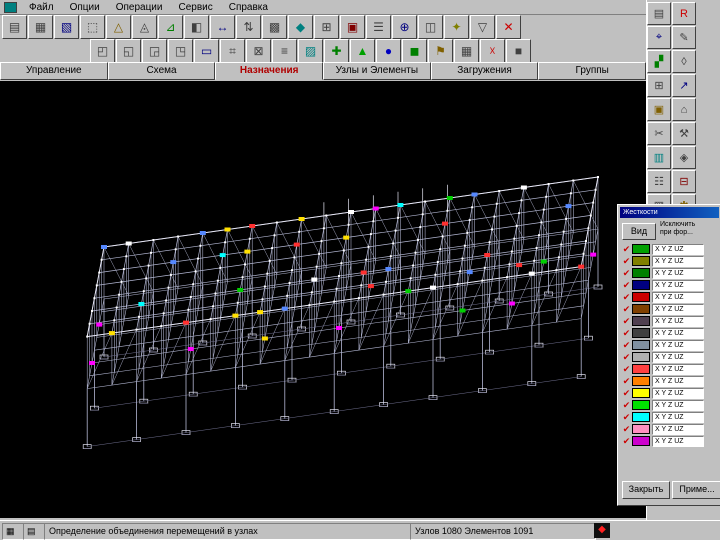  What do you see at coordinates (284, 51) in the screenshot?
I see `toolbar2-button-8: ≡` at bounding box center [284, 51].